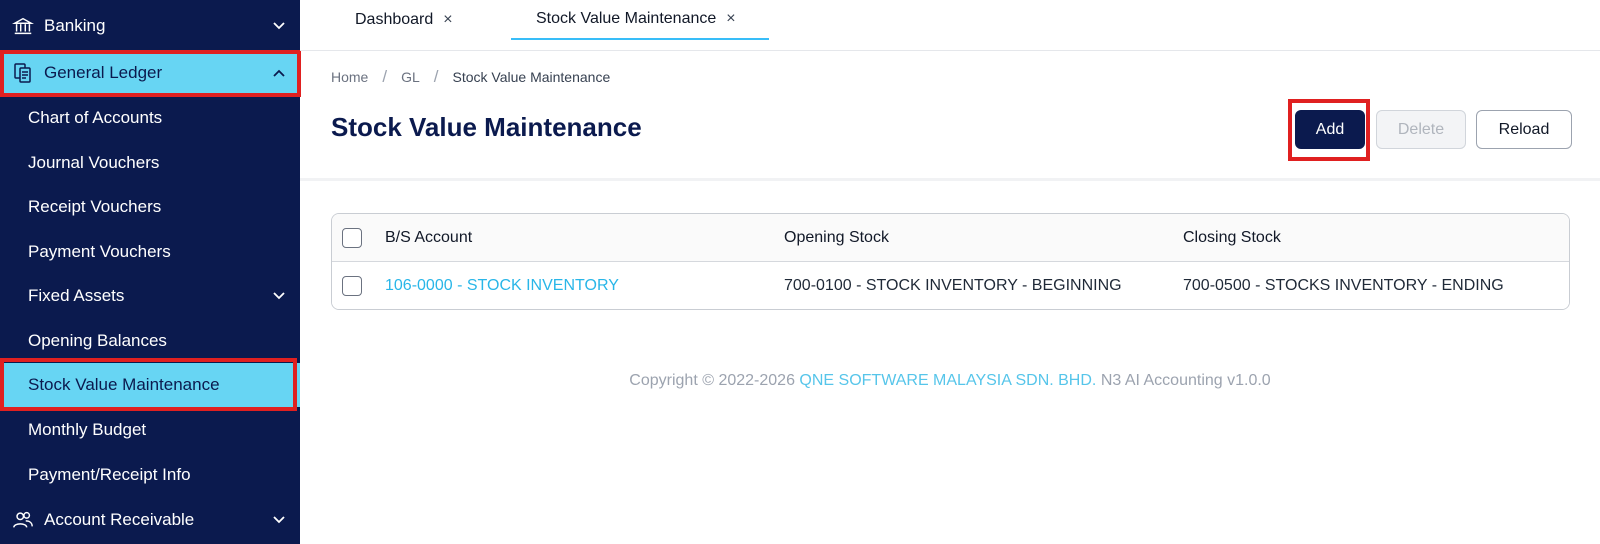 The height and width of the screenshot is (544, 1600). What do you see at coordinates (950, 238) in the screenshot?
I see `table-header: B/S Account Opening Stock Closing Stock` at bounding box center [950, 238].